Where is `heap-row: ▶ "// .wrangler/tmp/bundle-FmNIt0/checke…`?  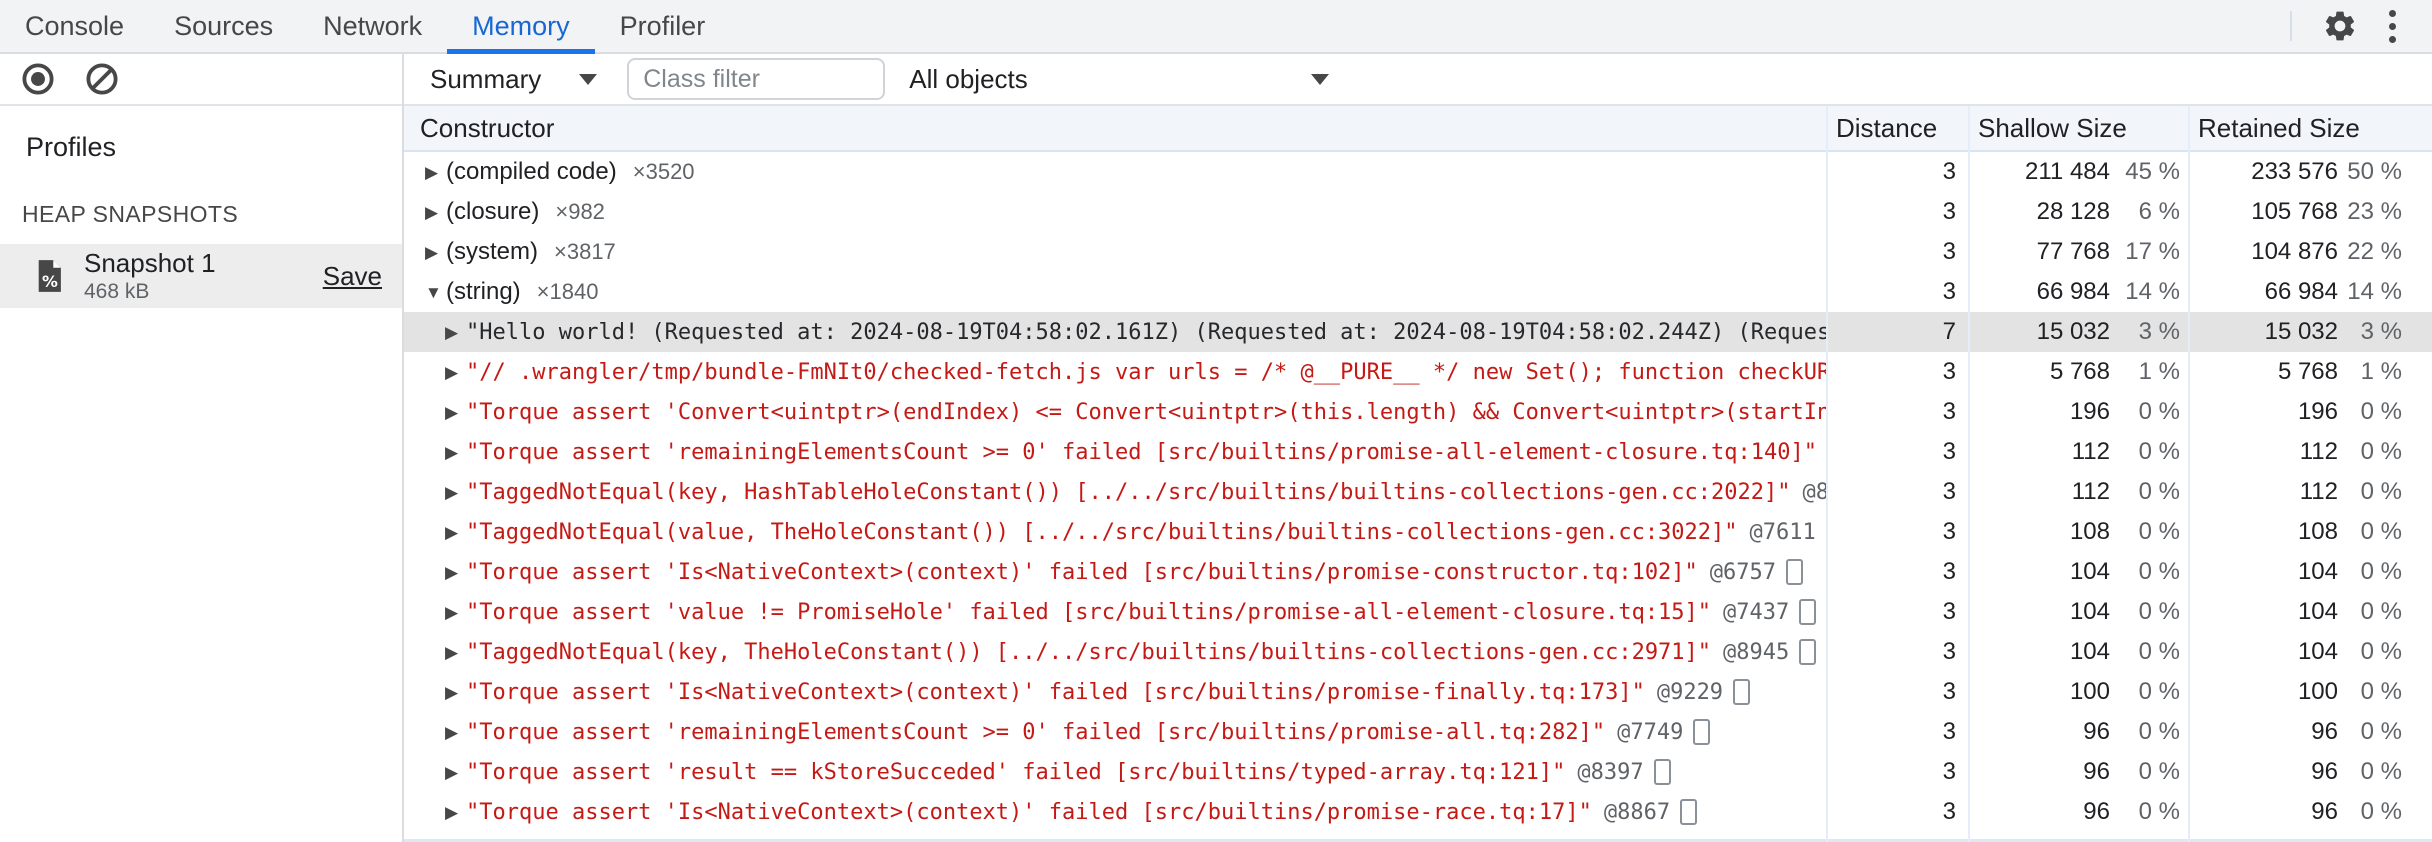
heap-row: ▶ "// .wrangler/tmp/bundle-FmNIt0/checke… is located at coordinates (1418, 372).